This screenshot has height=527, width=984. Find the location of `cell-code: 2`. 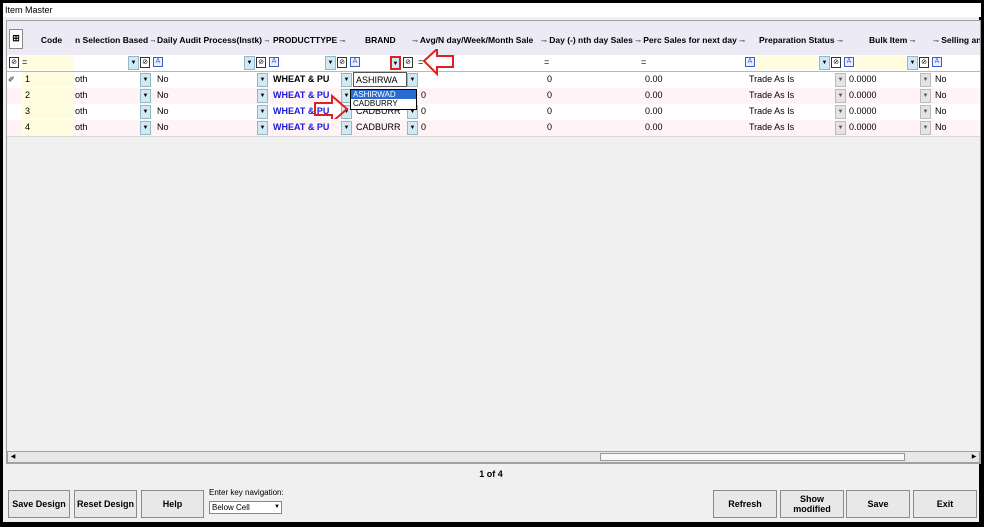

cell-code: 2 is located at coordinates (48, 95).